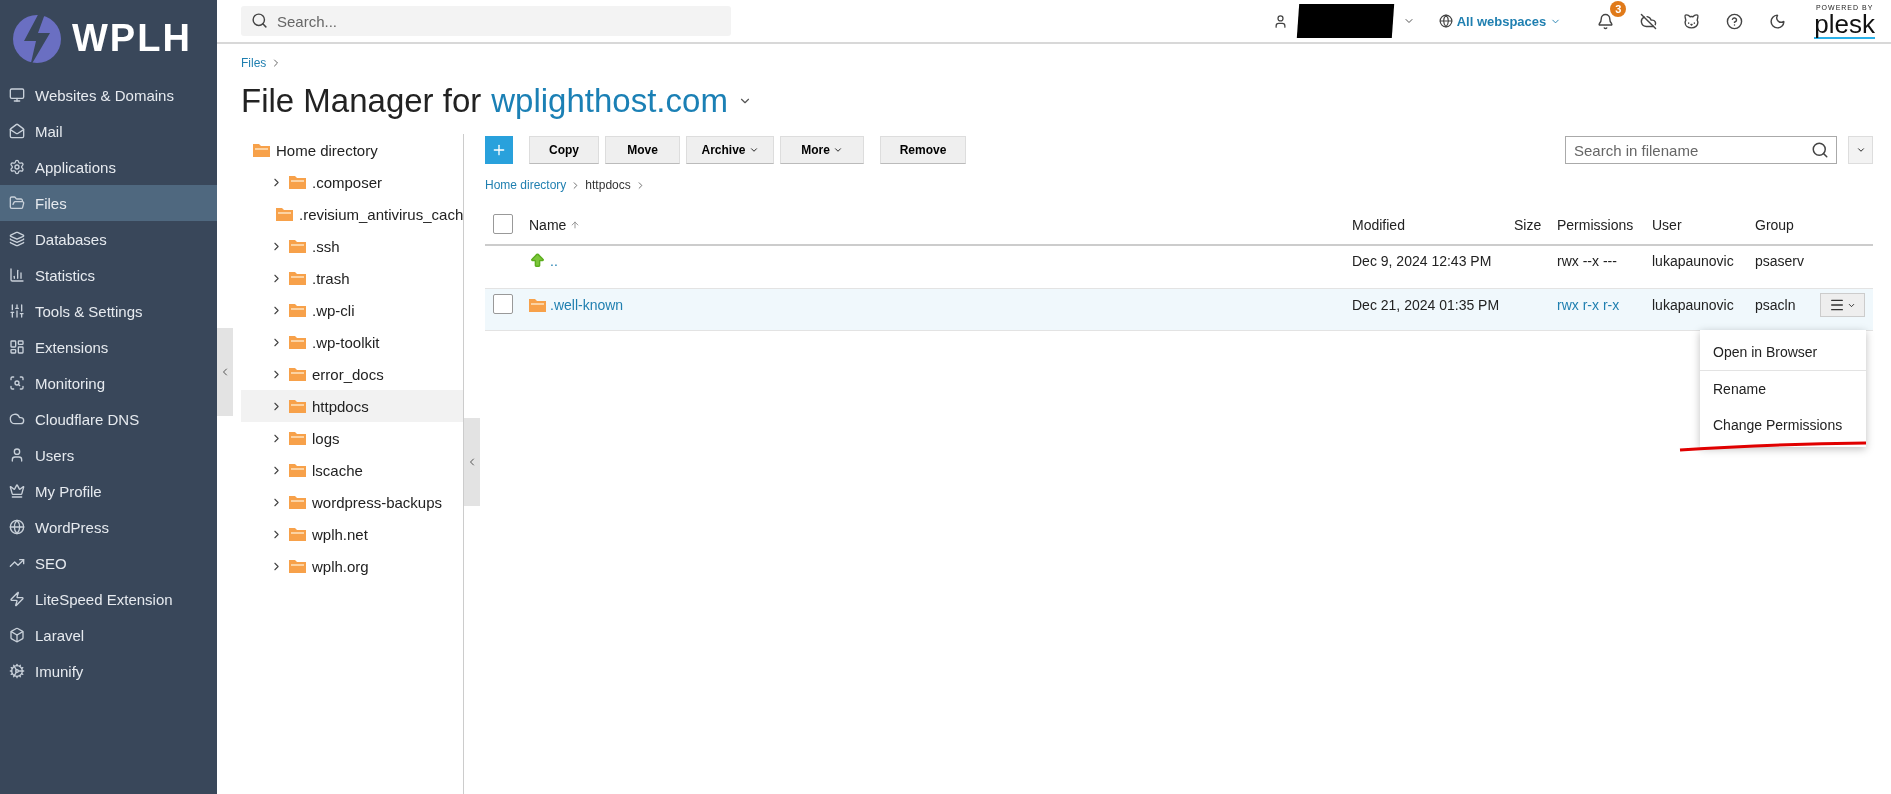 Image resolution: width=1891 pixels, height=794 pixels. I want to click on nav-item: Mail, so click(108, 131).